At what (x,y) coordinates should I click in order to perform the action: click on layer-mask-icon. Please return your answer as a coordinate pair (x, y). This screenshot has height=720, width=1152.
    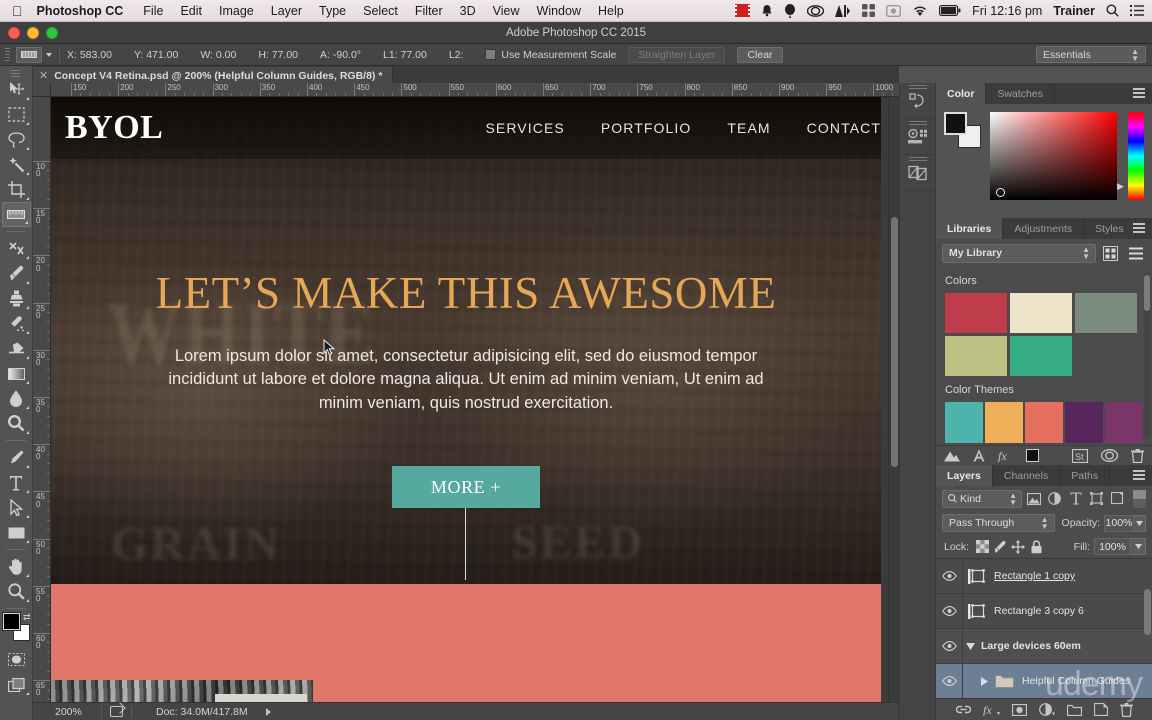
    Looking at the image, I should click on (1019, 709).